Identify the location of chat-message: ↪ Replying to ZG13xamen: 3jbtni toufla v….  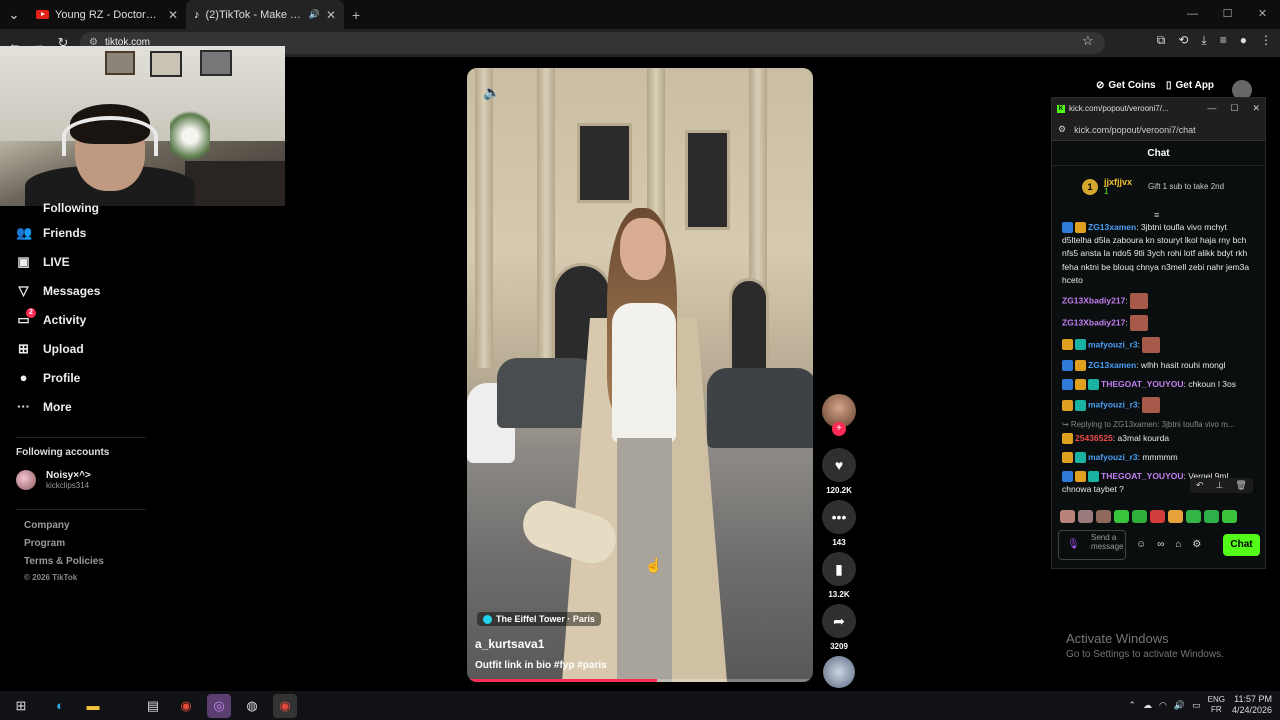
(1159, 432).